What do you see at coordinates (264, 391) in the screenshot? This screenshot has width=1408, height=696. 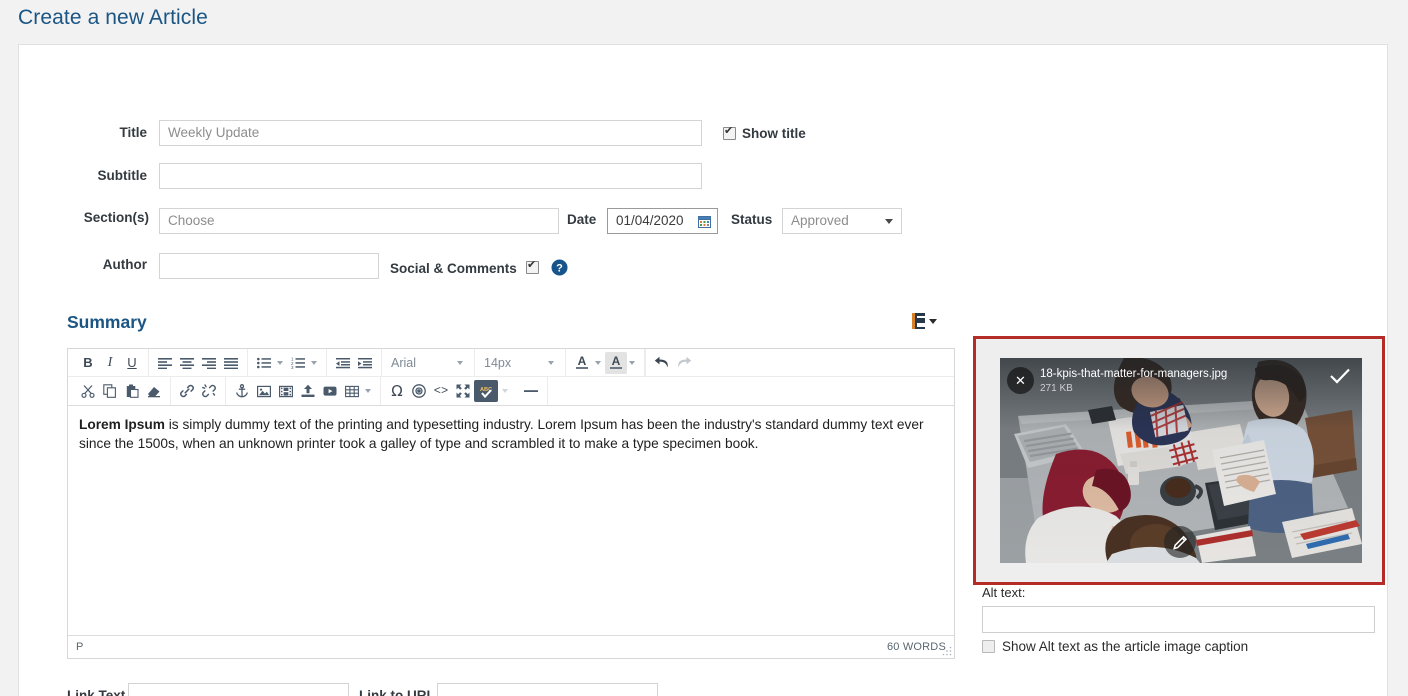 I see `image-icon` at bounding box center [264, 391].